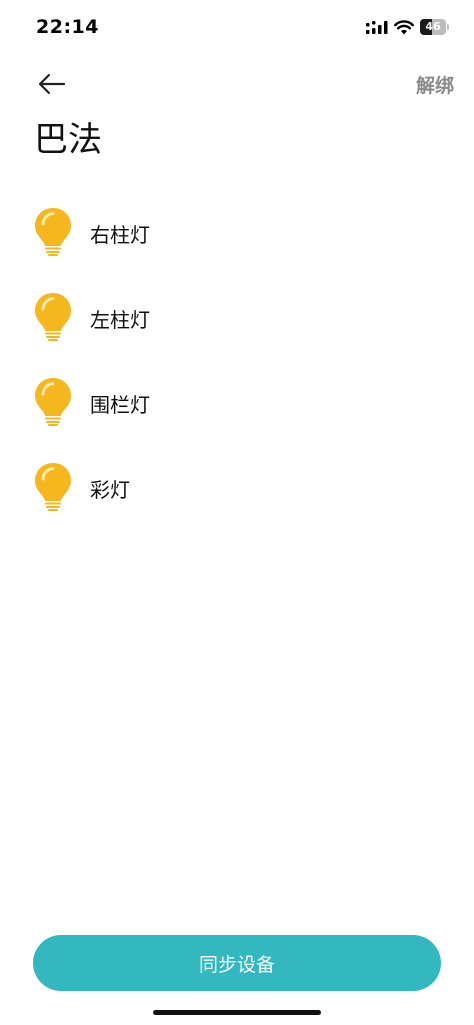  I want to click on wifi-icon, so click(404, 26).